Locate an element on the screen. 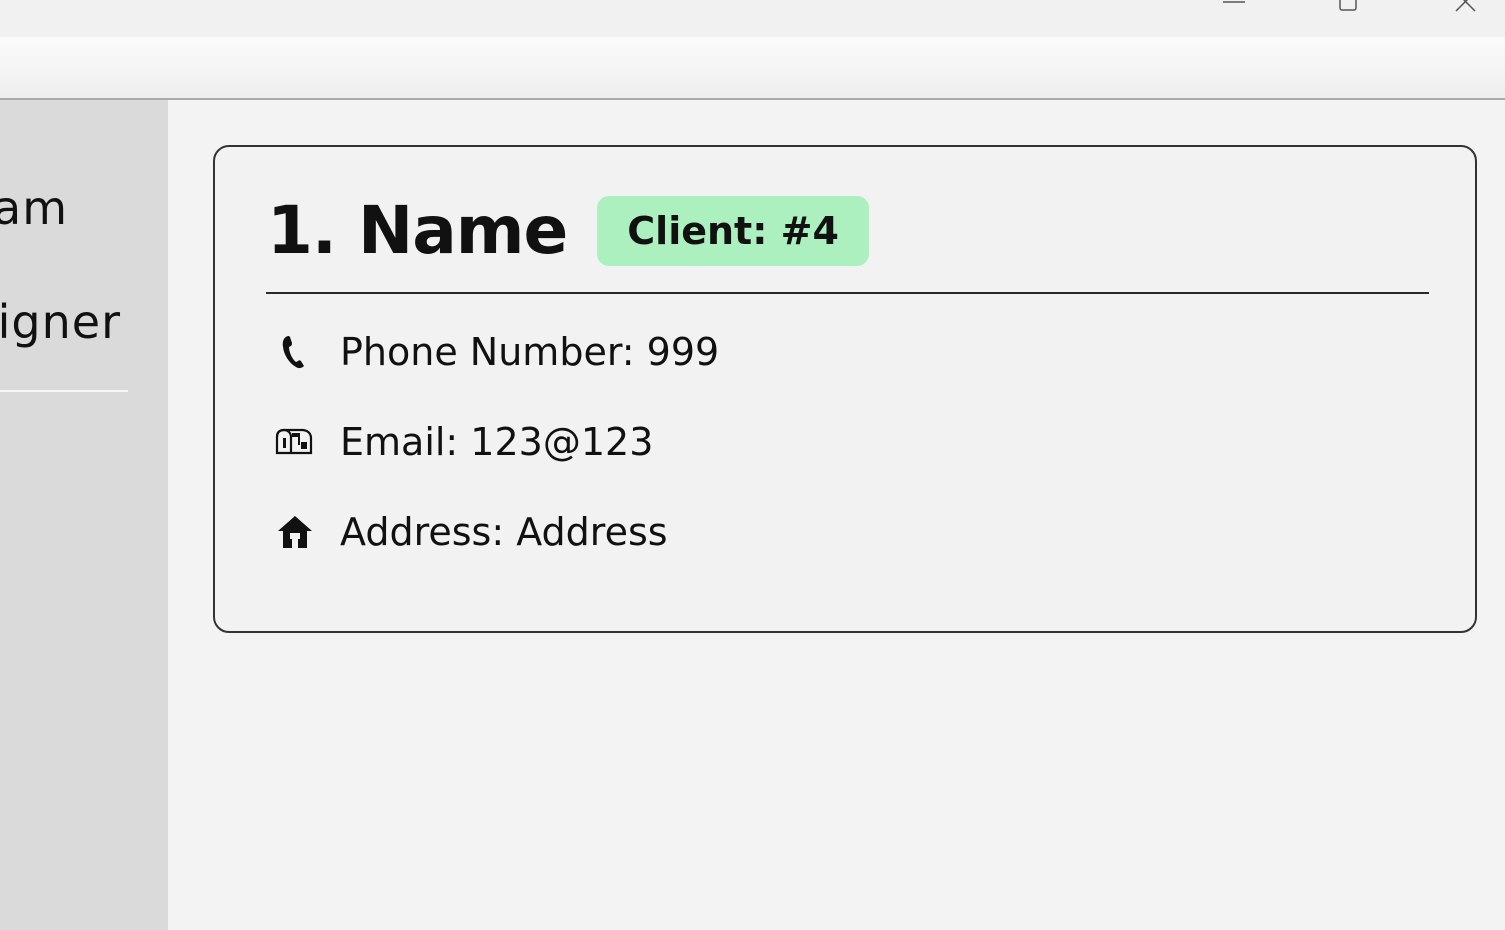  phone-icon is located at coordinates (295, 352).